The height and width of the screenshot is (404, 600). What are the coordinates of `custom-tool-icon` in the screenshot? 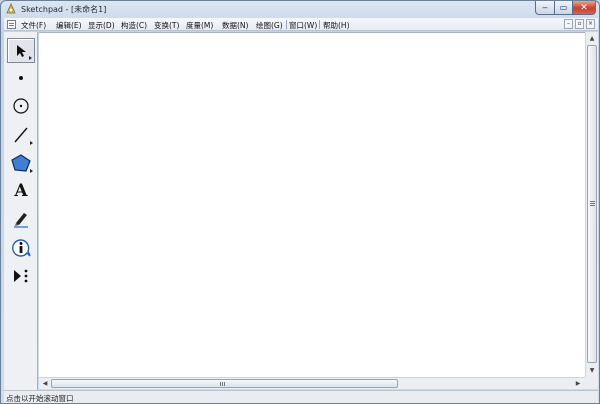 It's located at (21, 275).